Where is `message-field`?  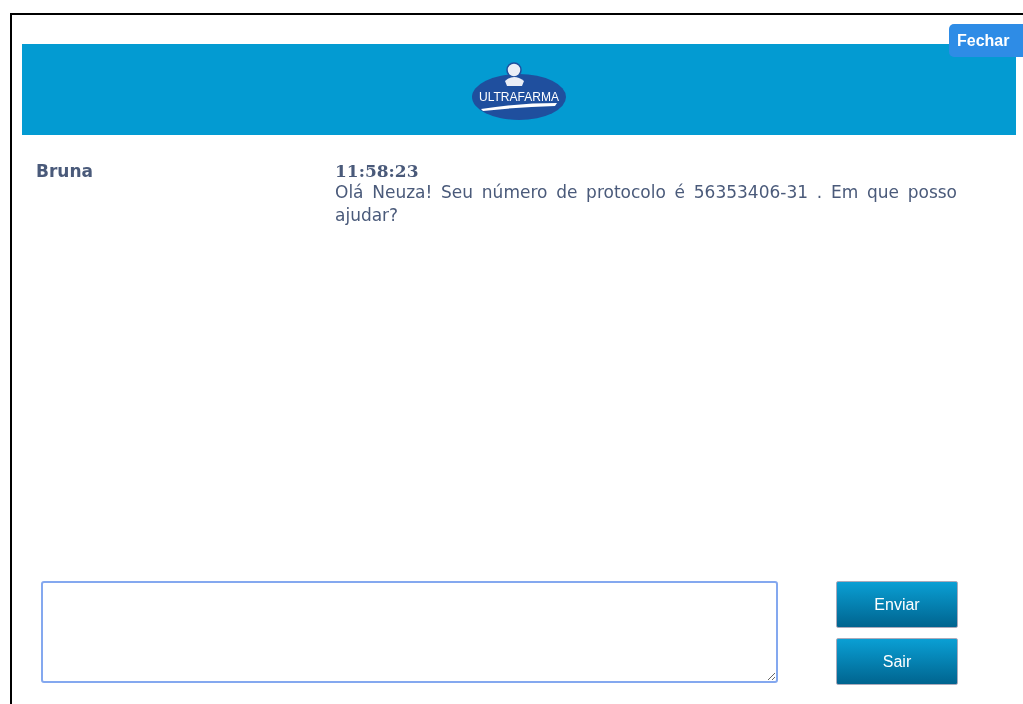
message-field is located at coordinates (409, 632).